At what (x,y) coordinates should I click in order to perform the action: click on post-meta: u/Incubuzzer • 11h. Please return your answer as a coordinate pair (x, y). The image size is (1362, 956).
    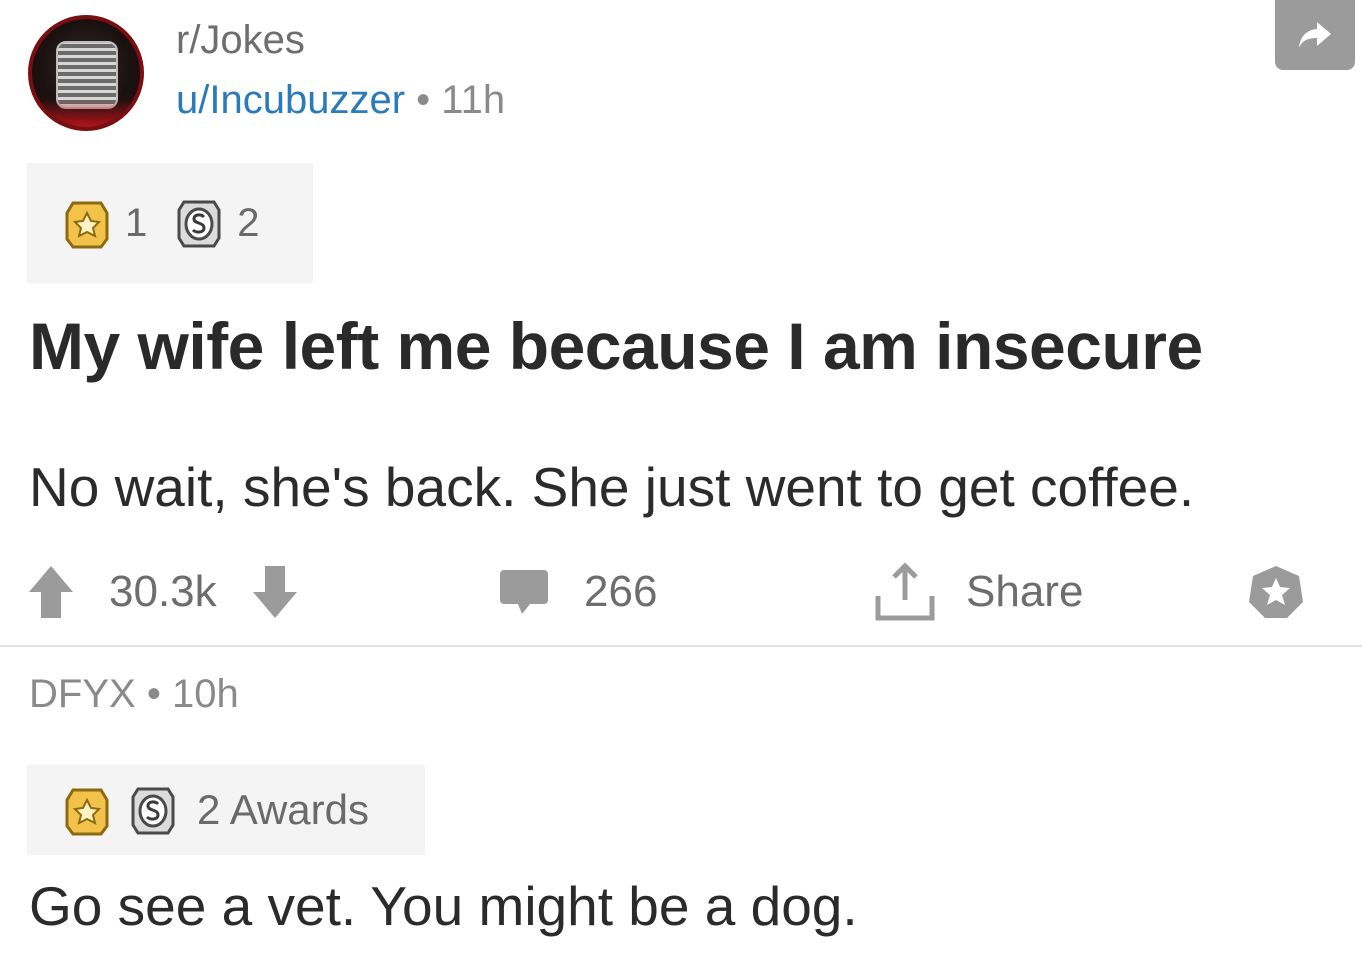
    Looking at the image, I should click on (340, 100).